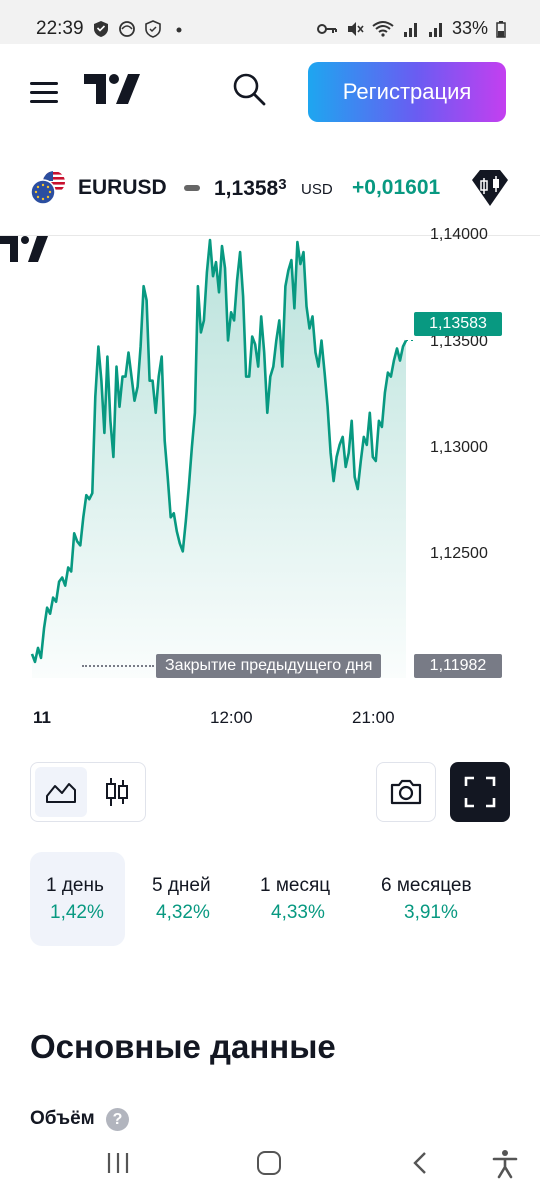  Describe the element at coordinates (47, 188) in the screenshot. I see `flag-icon` at that location.